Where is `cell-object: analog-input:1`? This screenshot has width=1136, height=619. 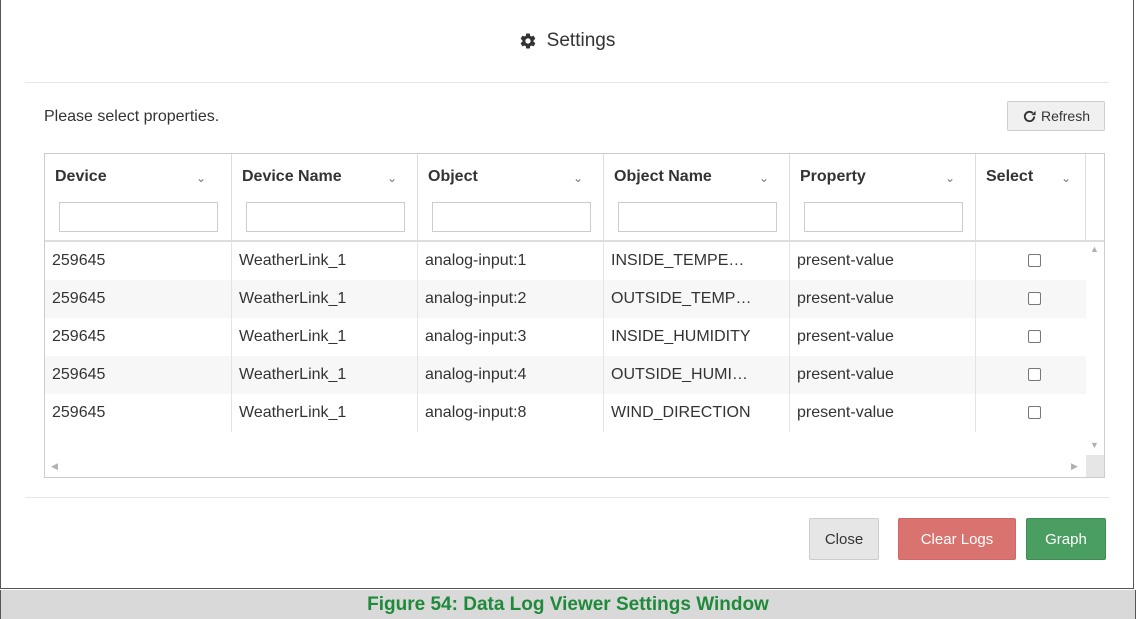 cell-object: analog-input:1 is located at coordinates (511, 261).